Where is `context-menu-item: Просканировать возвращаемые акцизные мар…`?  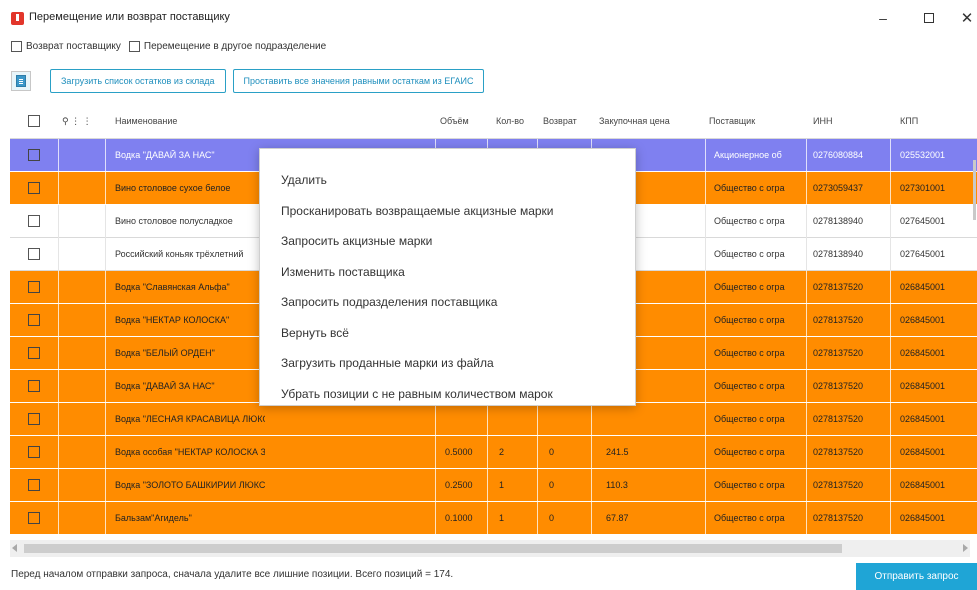
context-menu-item: Просканировать возвращаемые акцизные мар… is located at coordinates (447, 211).